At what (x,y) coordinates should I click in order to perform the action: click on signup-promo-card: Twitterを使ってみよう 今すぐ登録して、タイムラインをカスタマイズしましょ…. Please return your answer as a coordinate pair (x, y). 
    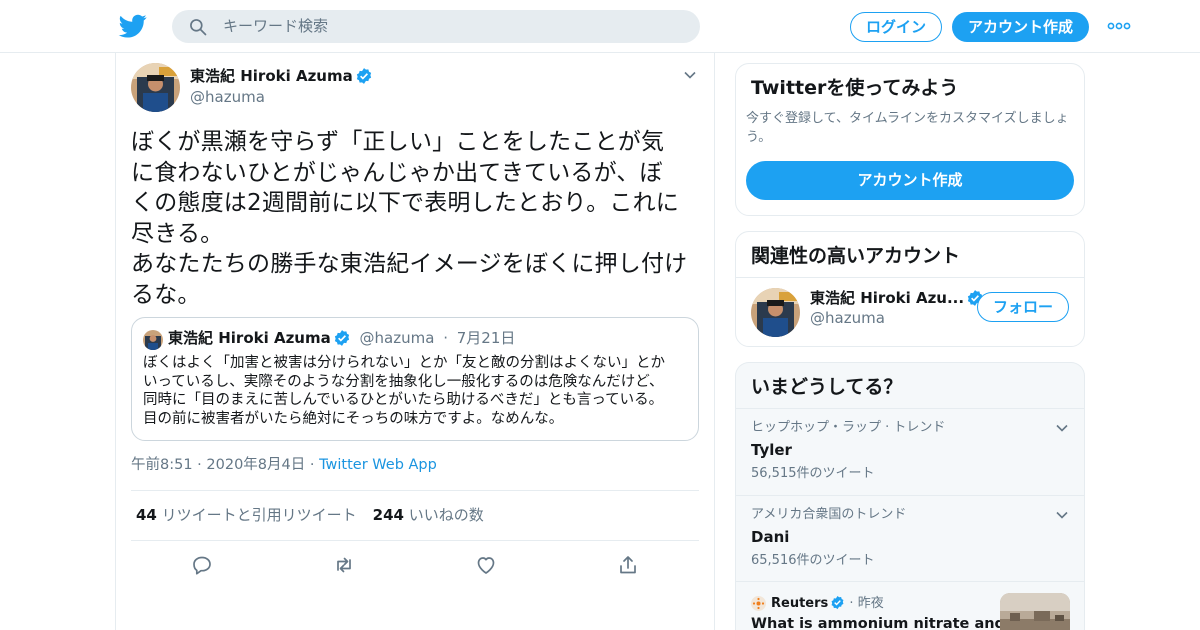
    Looking at the image, I should click on (910, 139).